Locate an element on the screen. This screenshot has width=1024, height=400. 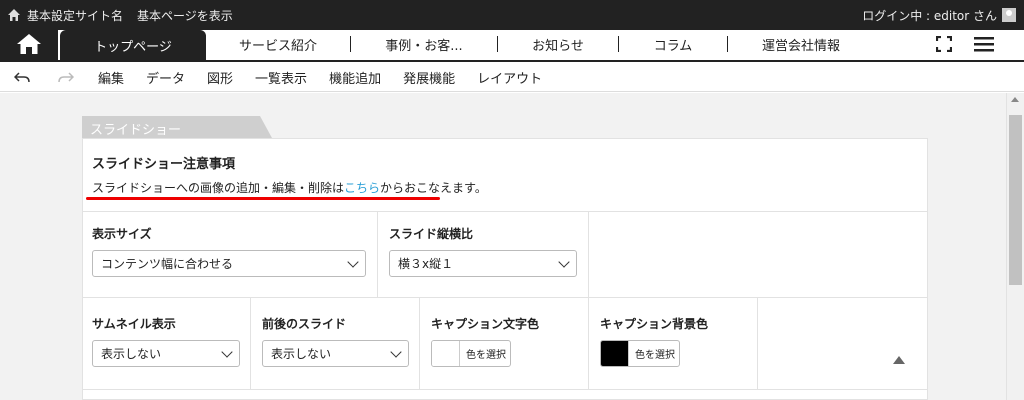
toolbar-list-view: 一覧表示 is located at coordinates (281, 77).